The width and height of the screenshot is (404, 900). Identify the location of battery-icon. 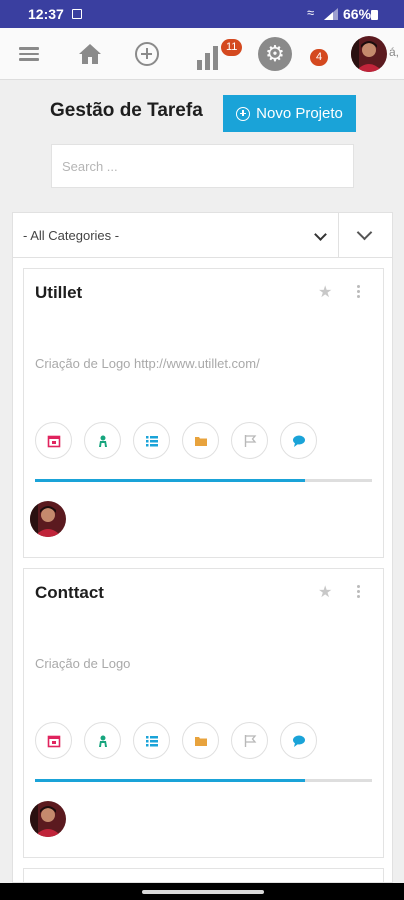
(374, 15).